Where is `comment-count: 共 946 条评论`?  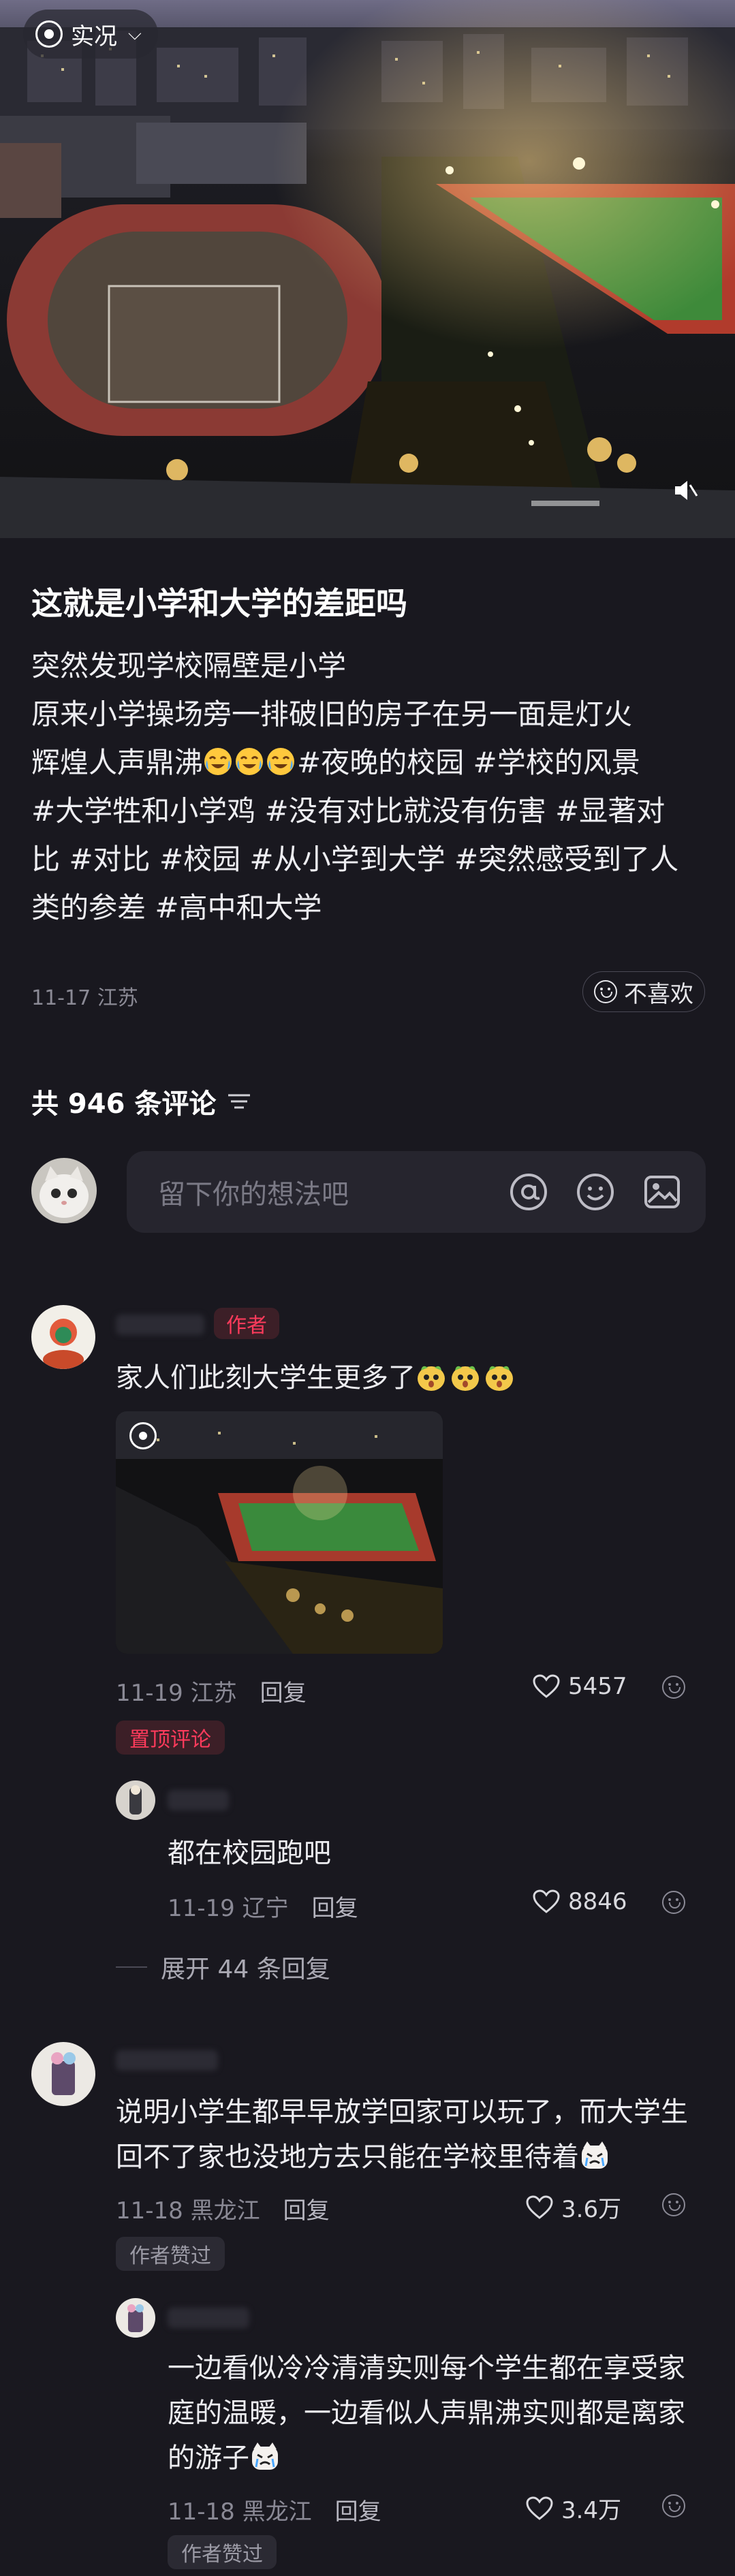
comment-count: 共 946 条评论 is located at coordinates (124, 1104).